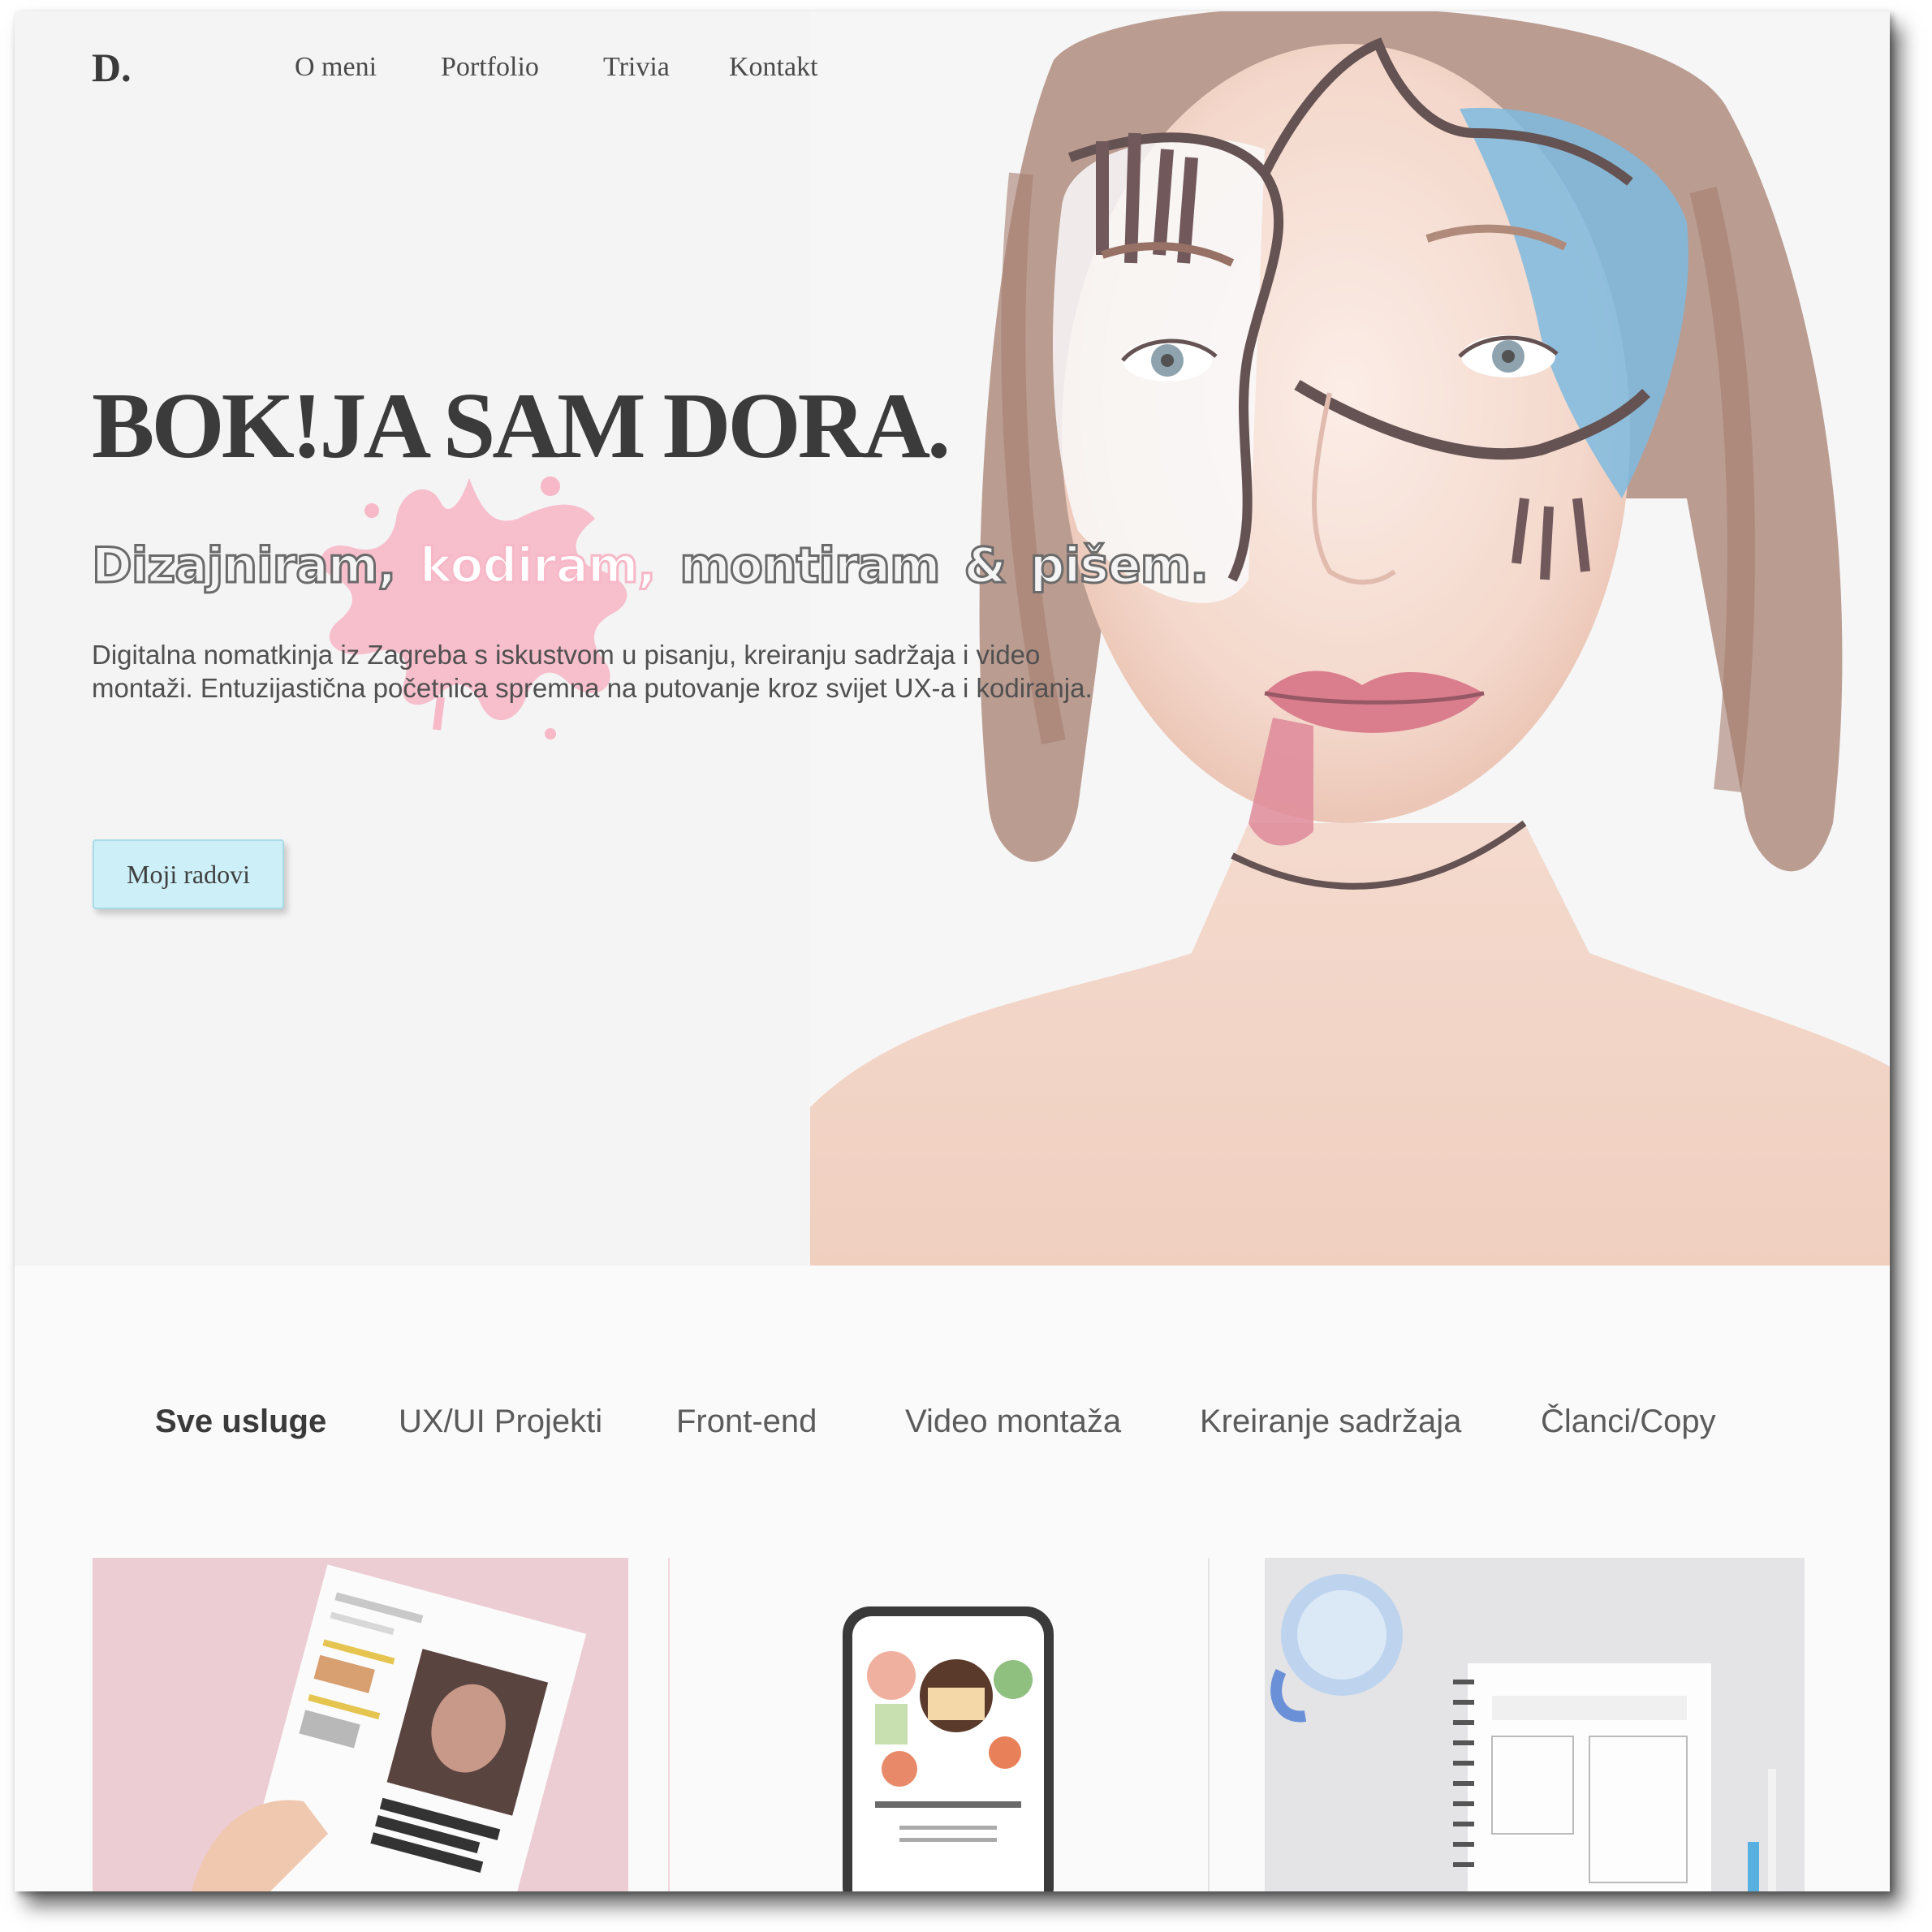  What do you see at coordinates (1119, 566) in the screenshot?
I see `subheadline-word-pisem: pišem.` at bounding box center [1119, 566].